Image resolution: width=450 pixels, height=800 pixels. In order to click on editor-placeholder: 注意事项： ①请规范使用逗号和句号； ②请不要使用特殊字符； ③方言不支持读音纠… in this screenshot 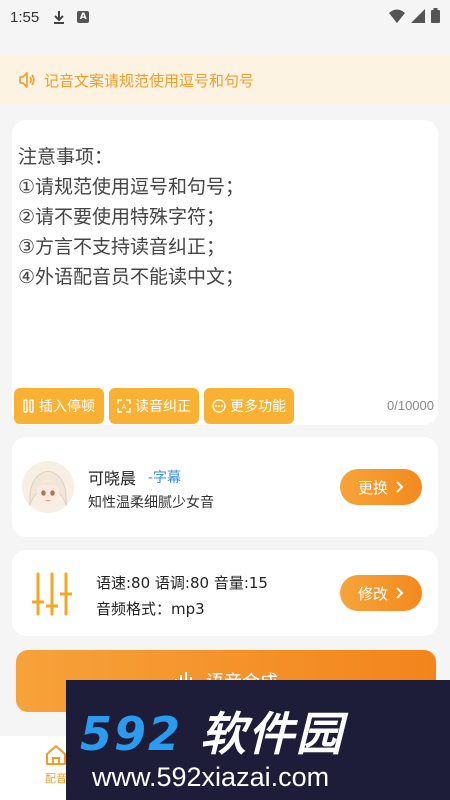, I will do `click(131, 217)`.